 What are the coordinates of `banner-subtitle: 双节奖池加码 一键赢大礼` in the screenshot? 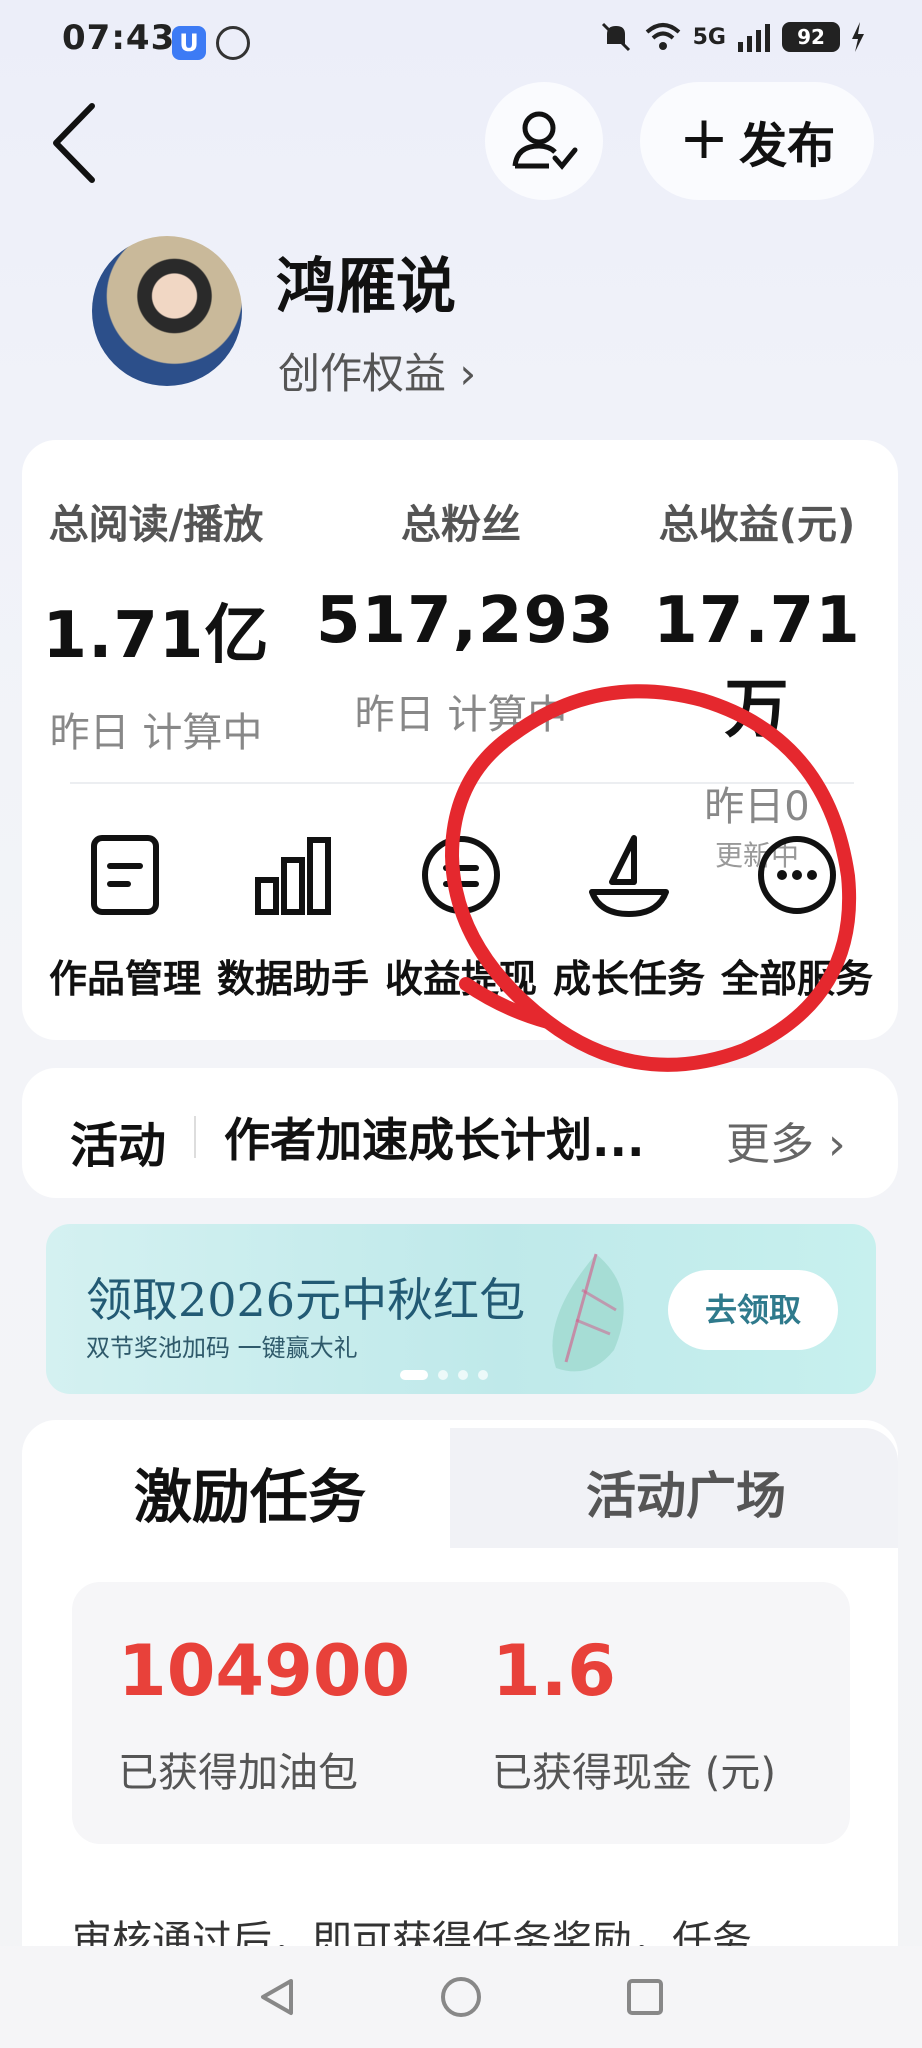 It's located at (222, 1348).